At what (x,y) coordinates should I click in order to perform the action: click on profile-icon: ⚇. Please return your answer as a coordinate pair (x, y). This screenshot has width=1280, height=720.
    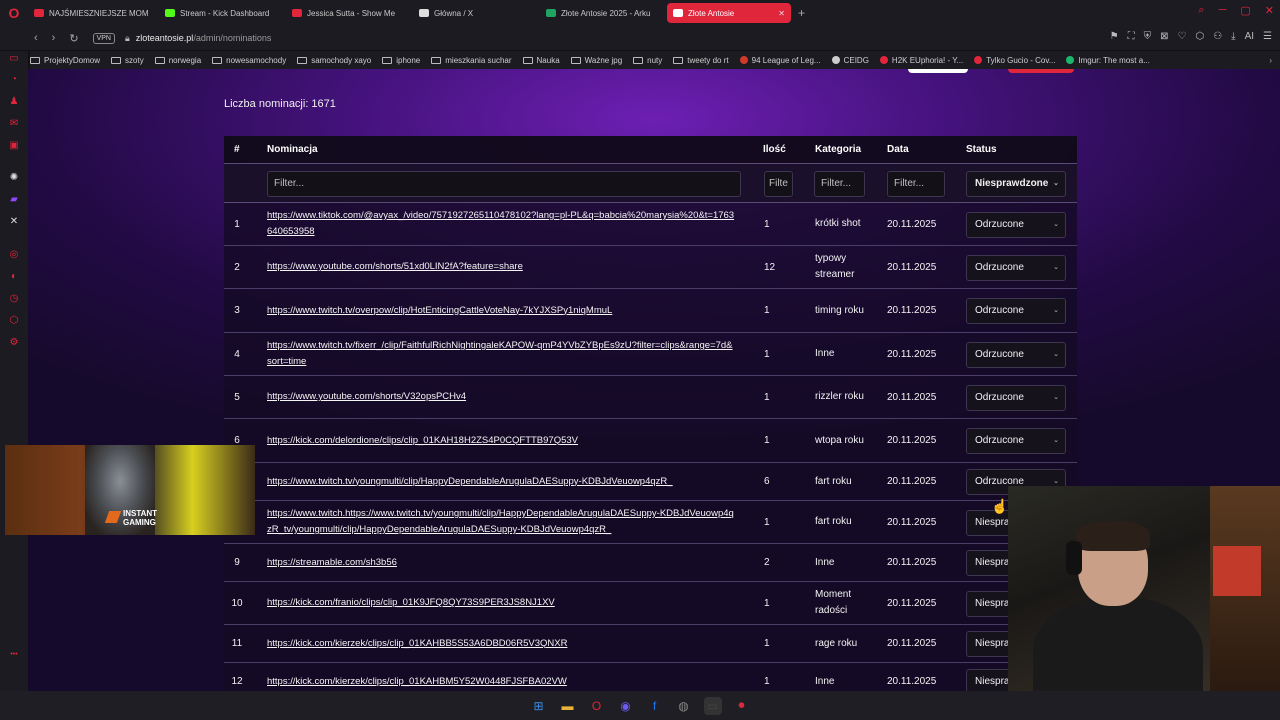
    Looking at the image, I should click on (1217, 36).